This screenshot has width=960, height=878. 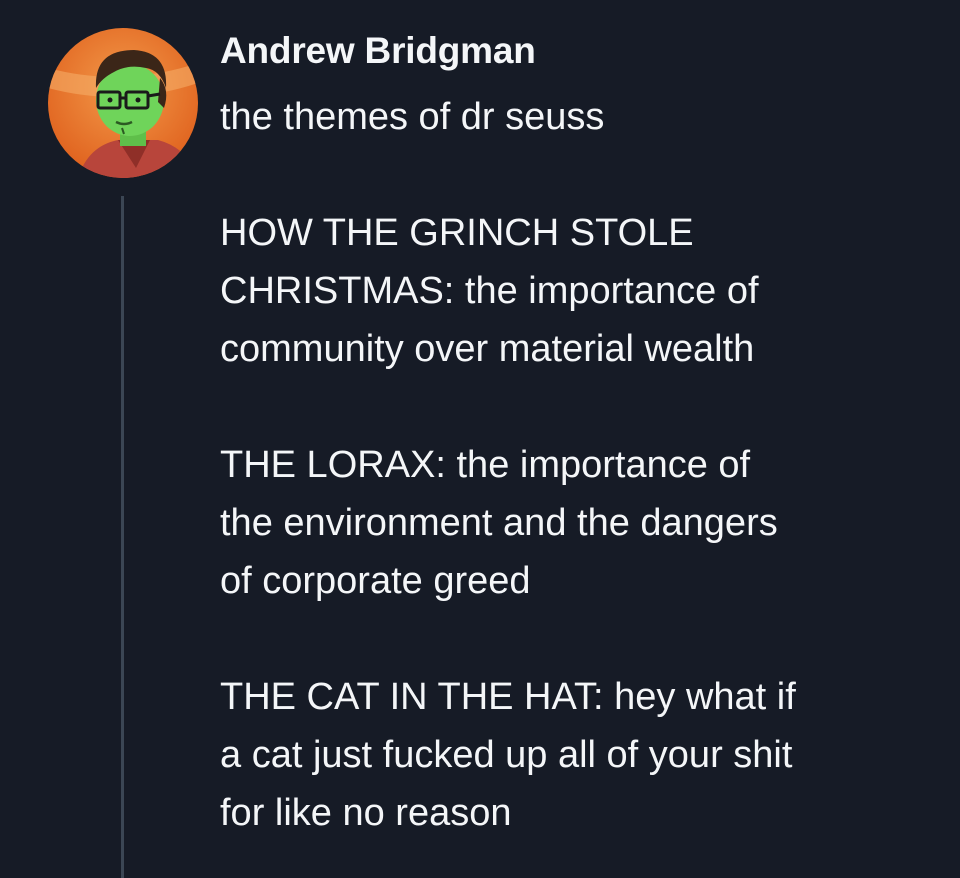 I want to click on tweet-line: a cat just fucked up all of your shit, so click(x=506, y=755).